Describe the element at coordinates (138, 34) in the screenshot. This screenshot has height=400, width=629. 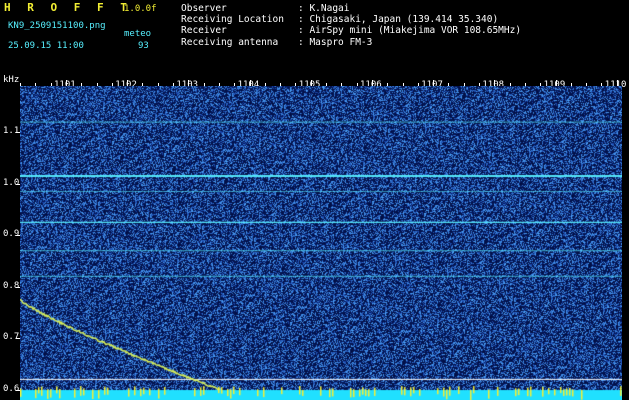
I see `meteo-label: meteo` at that location.